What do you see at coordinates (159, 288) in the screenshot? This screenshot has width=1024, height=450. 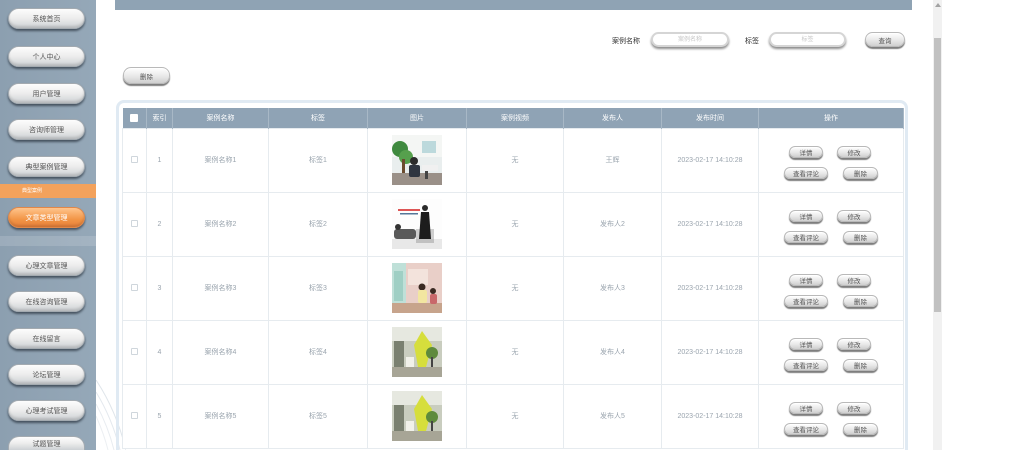 I see `index-cell: 3` at bounding box center [159, 288].